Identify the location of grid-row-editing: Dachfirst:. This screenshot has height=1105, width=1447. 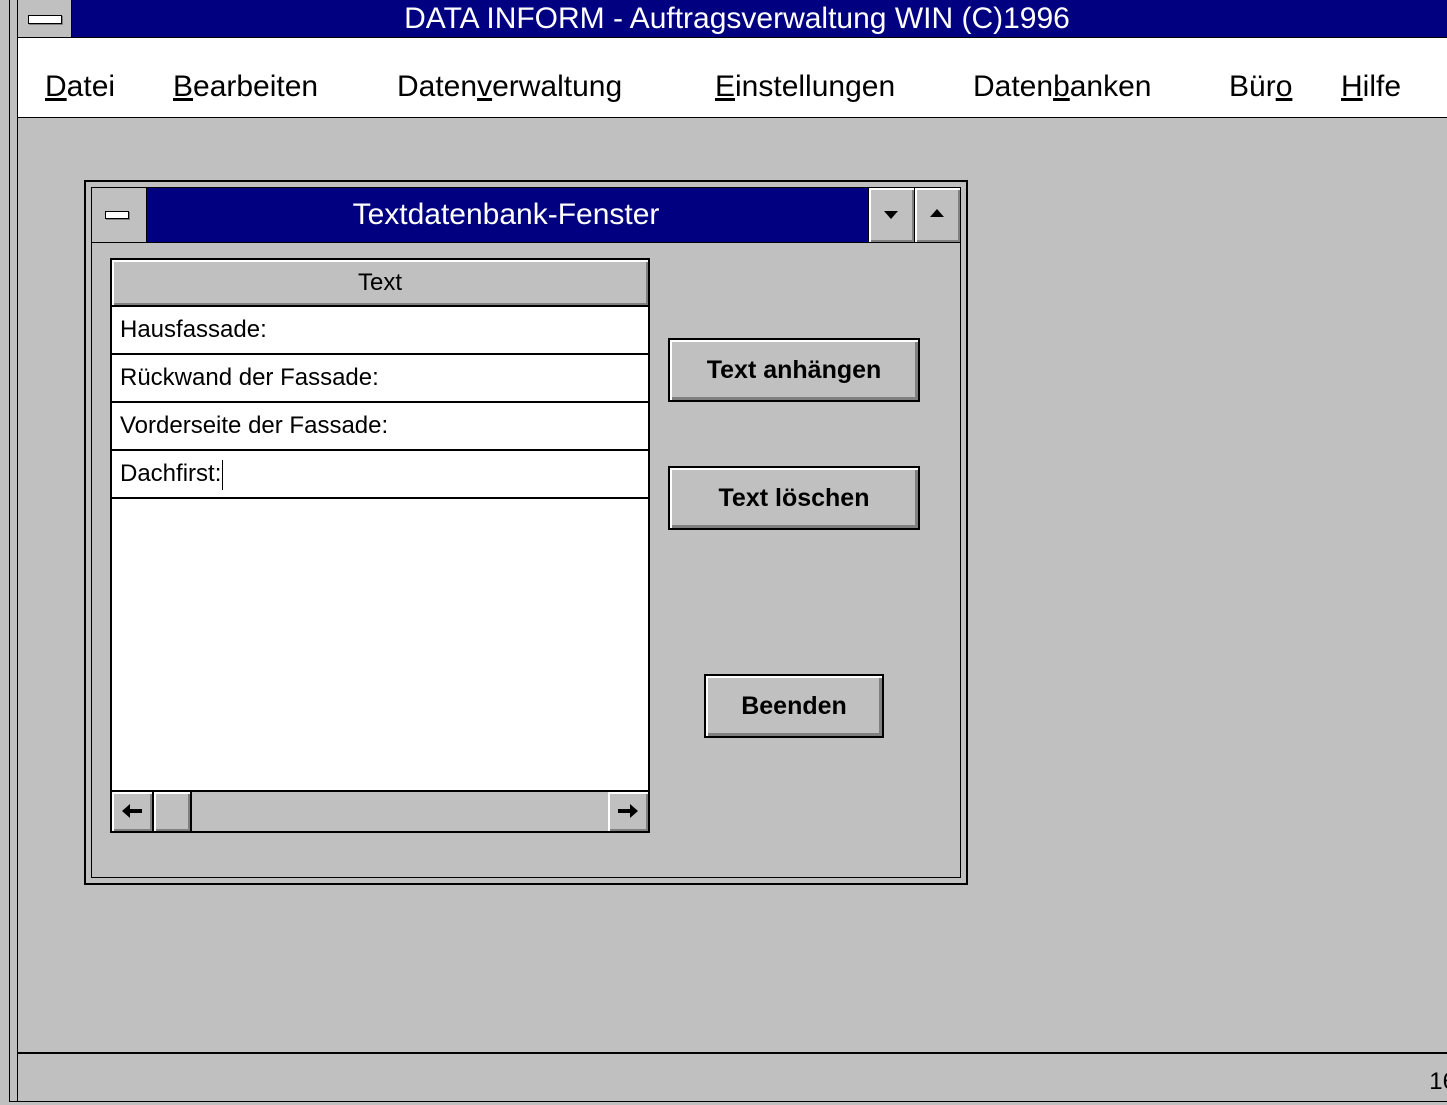
(380, 475).